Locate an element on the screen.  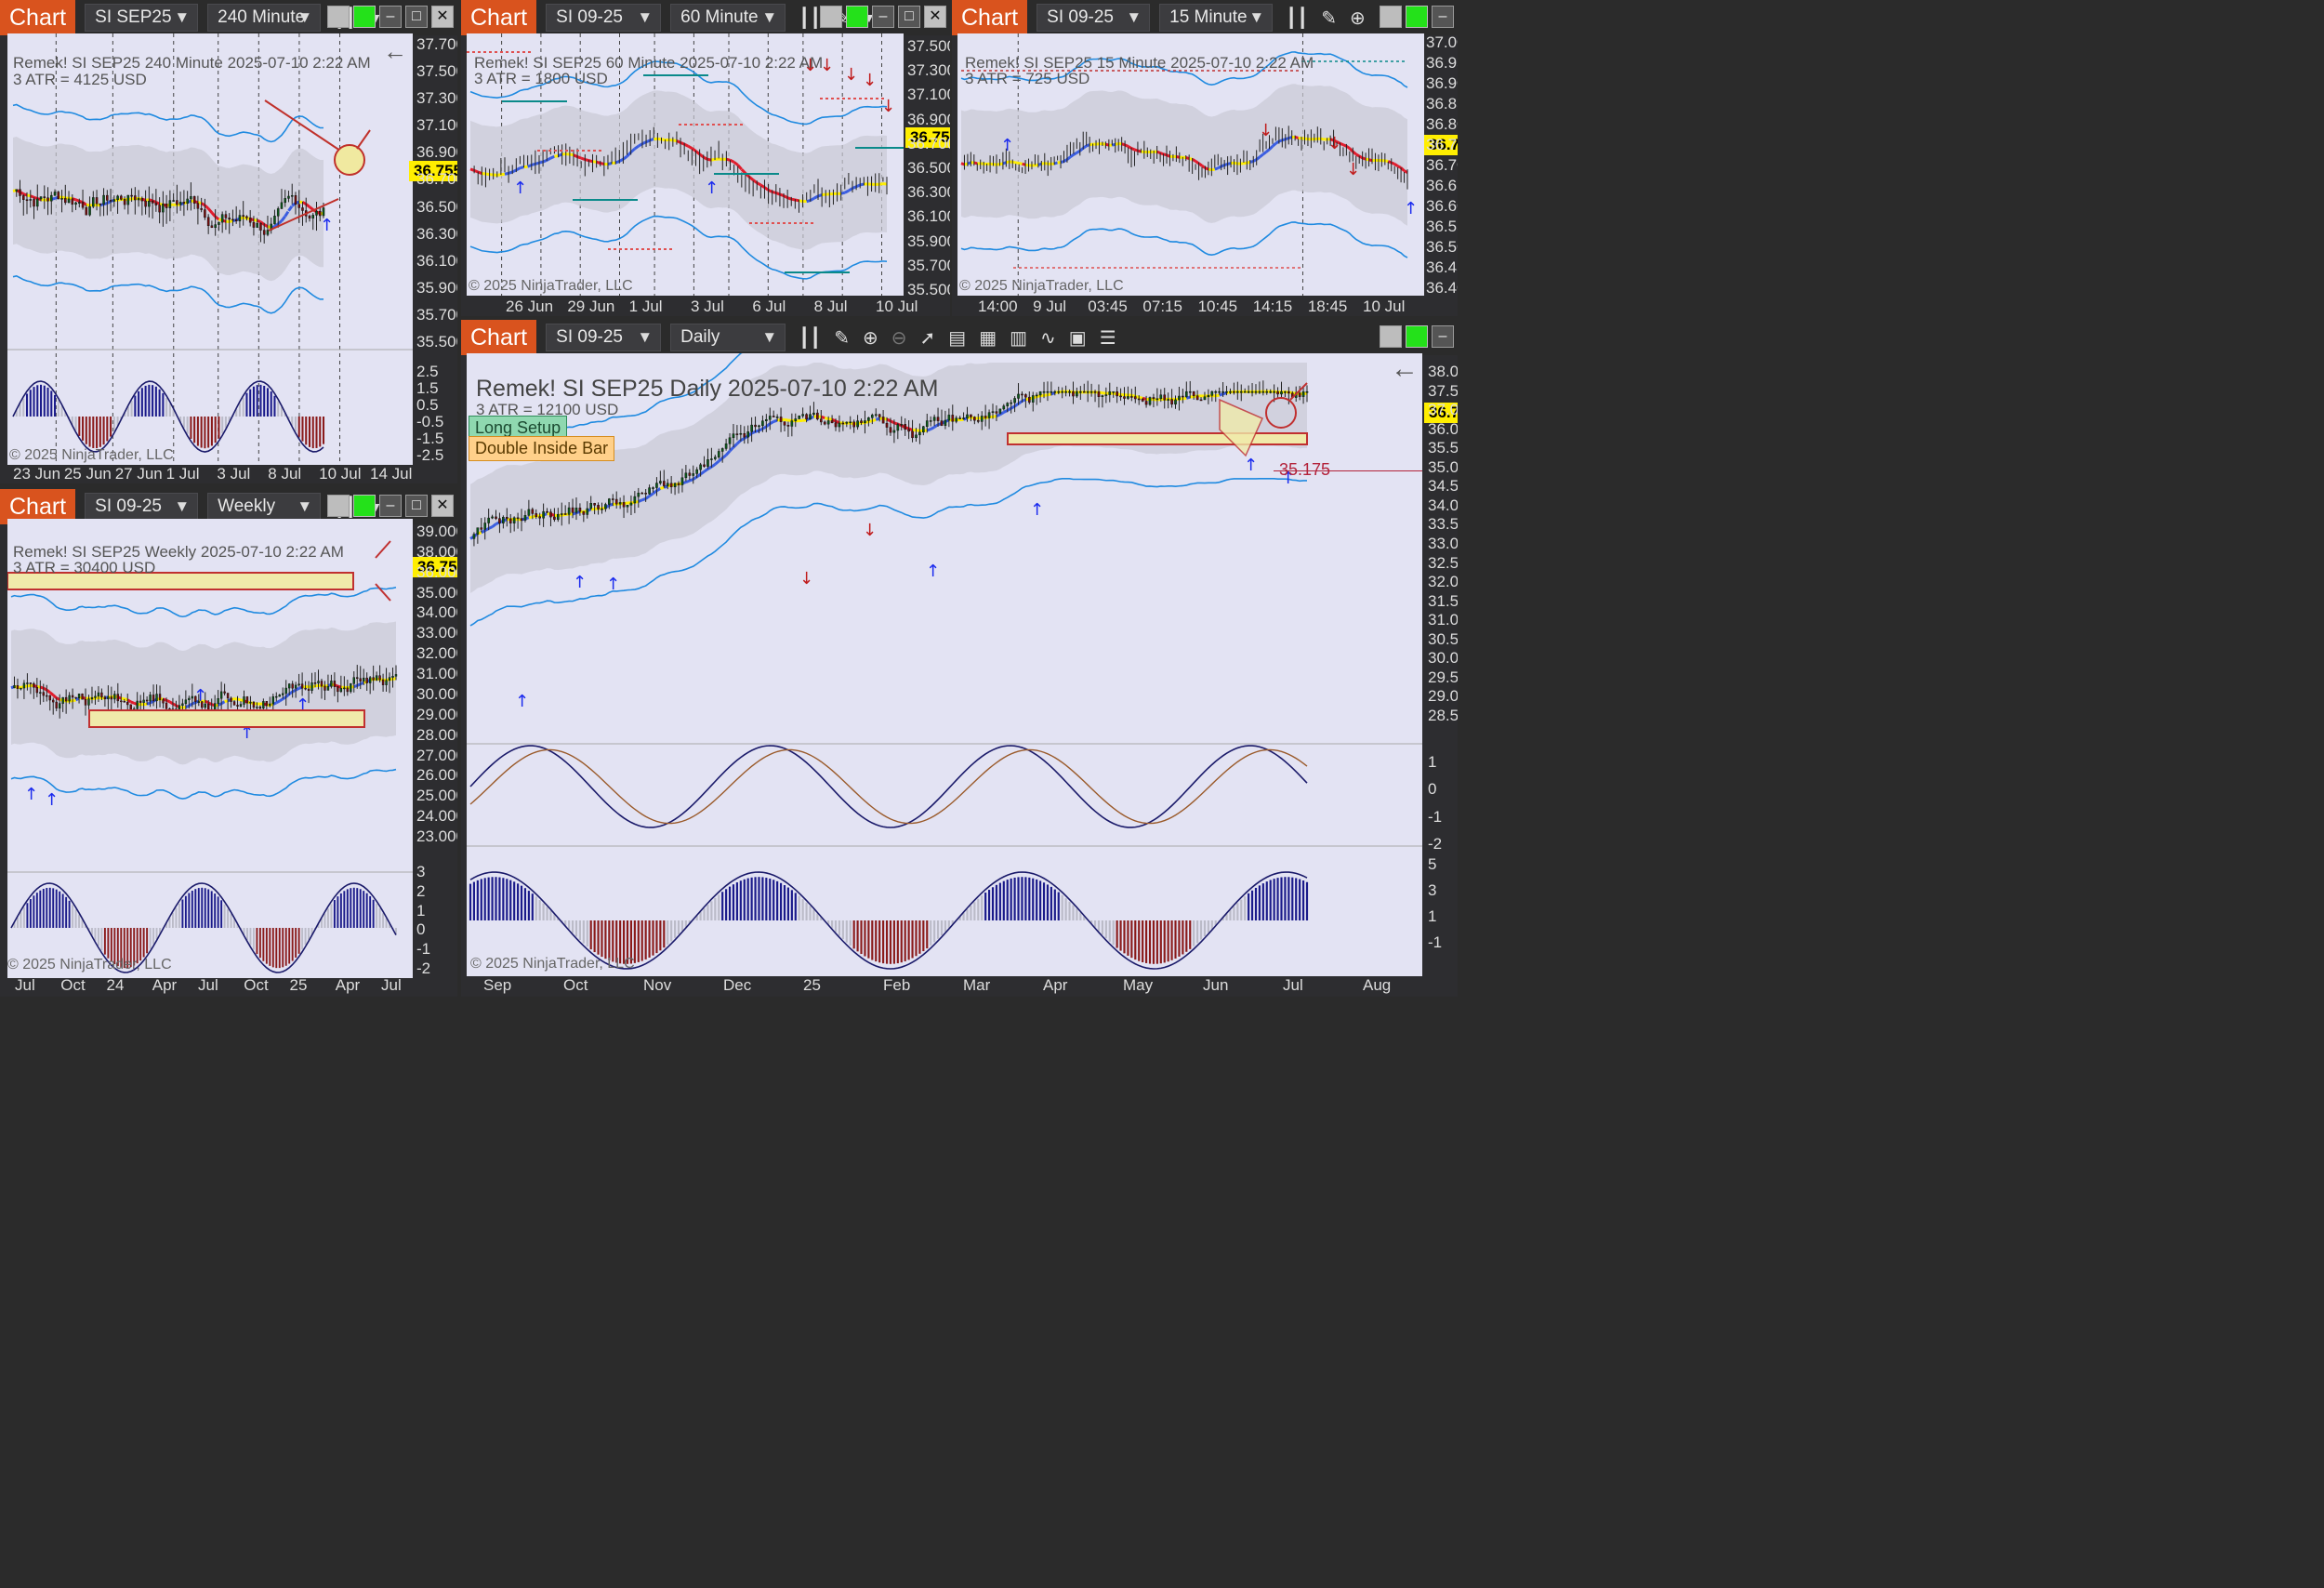
y-tick-label: 5 is located at coordinates (1432, 864).